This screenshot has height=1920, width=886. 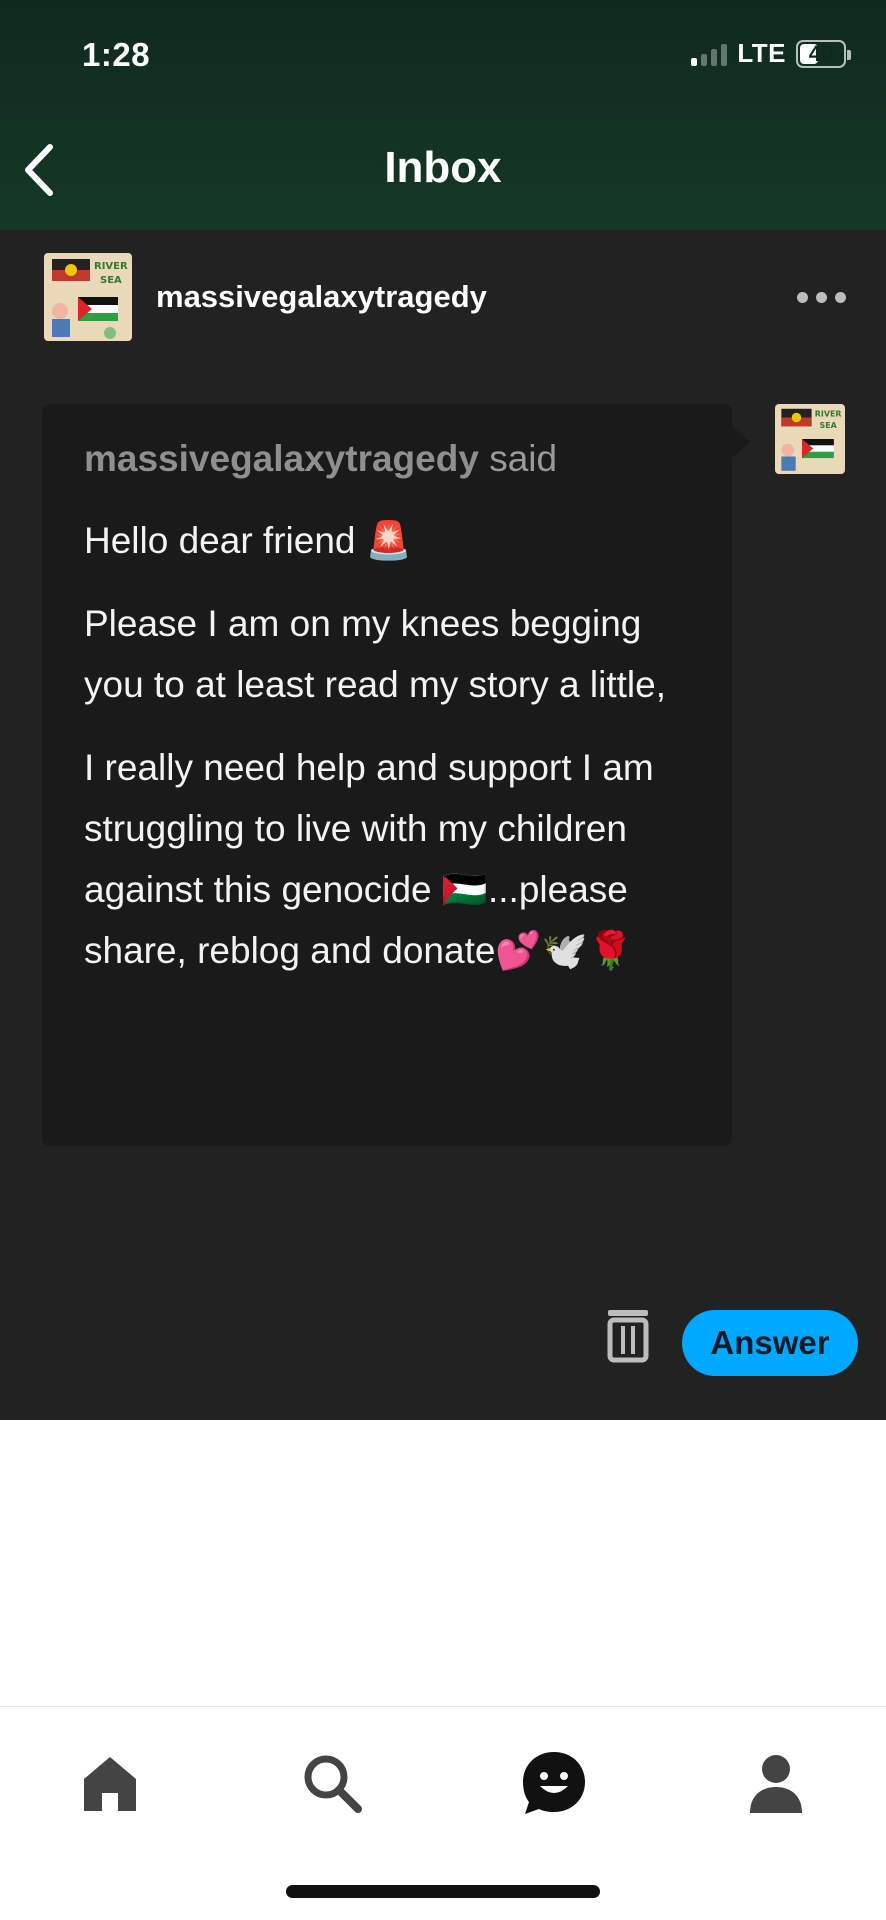 What do you see at coordinates (810, 439) in the screenshot?
I see `asker-avatar: RIVER SEA` at bounding box center [810, 439].